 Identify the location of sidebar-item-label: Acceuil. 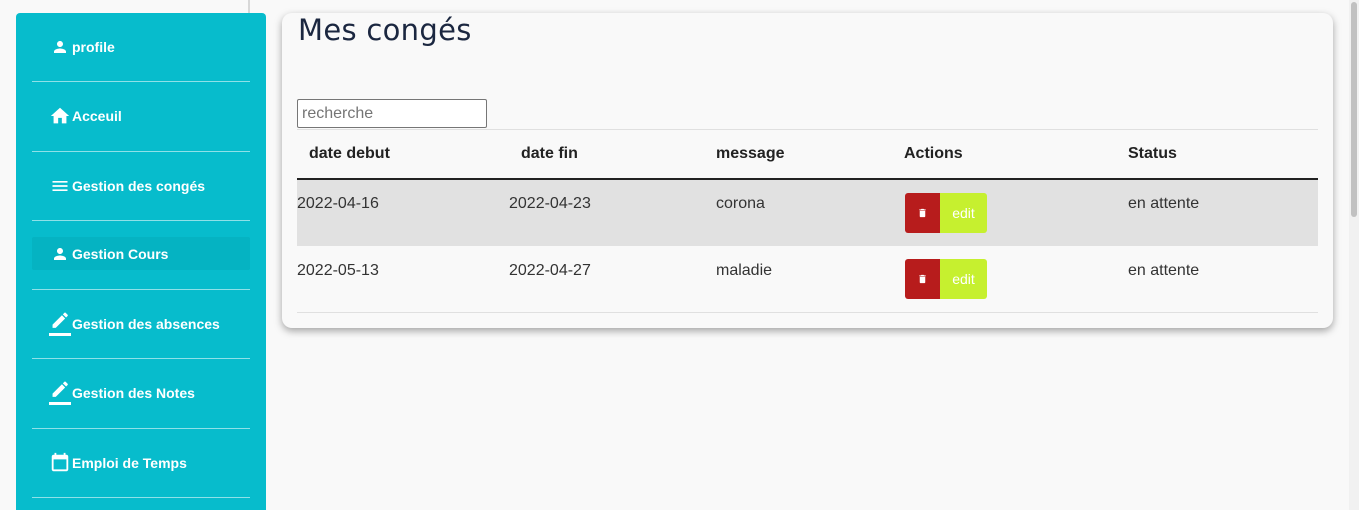
(97, 115).